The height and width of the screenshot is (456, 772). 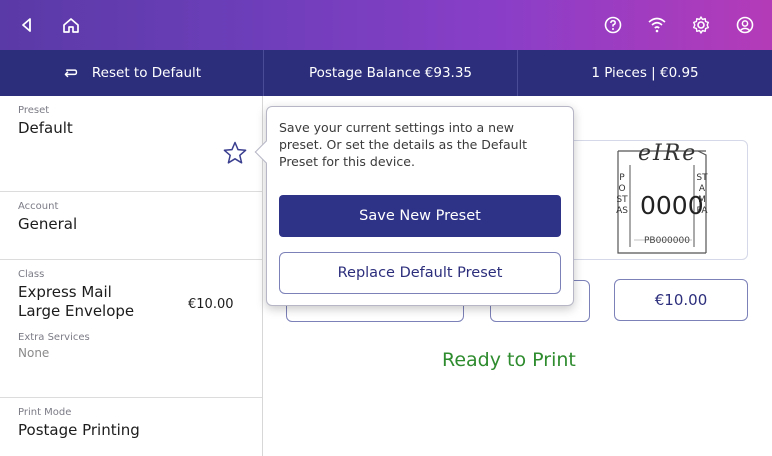 I want to click on print-mode-label: Print Mode, so click(x=45, y=412).